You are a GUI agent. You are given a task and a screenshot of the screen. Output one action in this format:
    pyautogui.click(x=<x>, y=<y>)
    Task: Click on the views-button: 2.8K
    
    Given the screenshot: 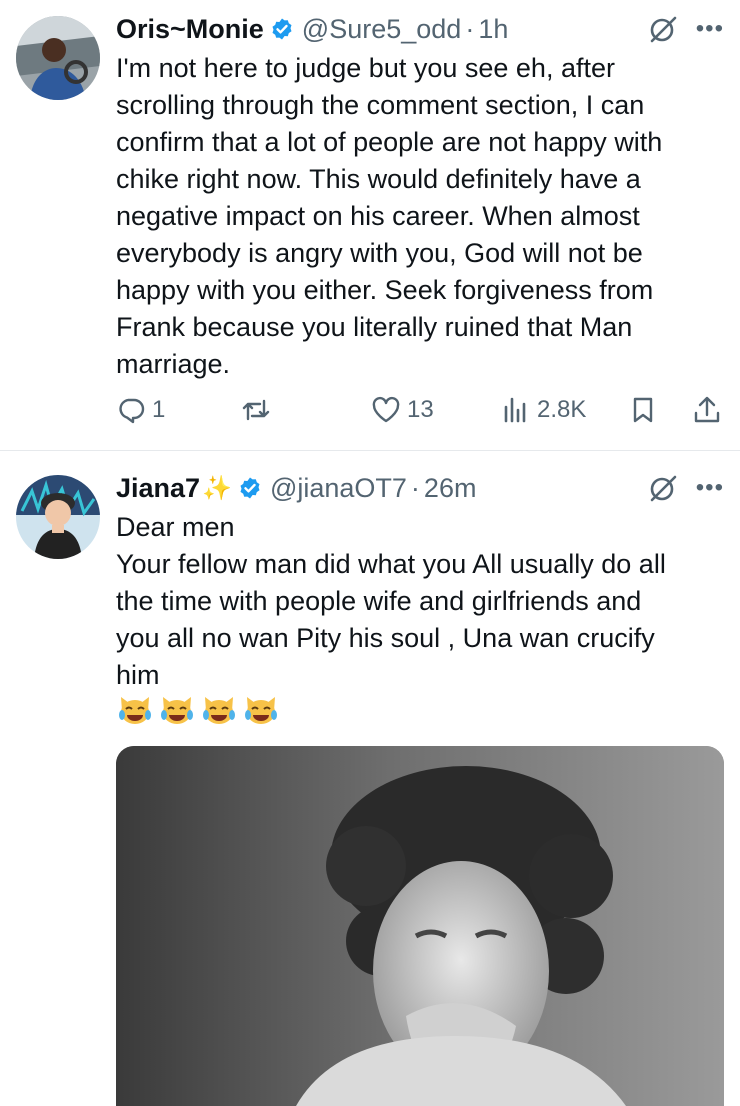 What is the action you would take?
    pyautogui.click(x=543, y=410)
    